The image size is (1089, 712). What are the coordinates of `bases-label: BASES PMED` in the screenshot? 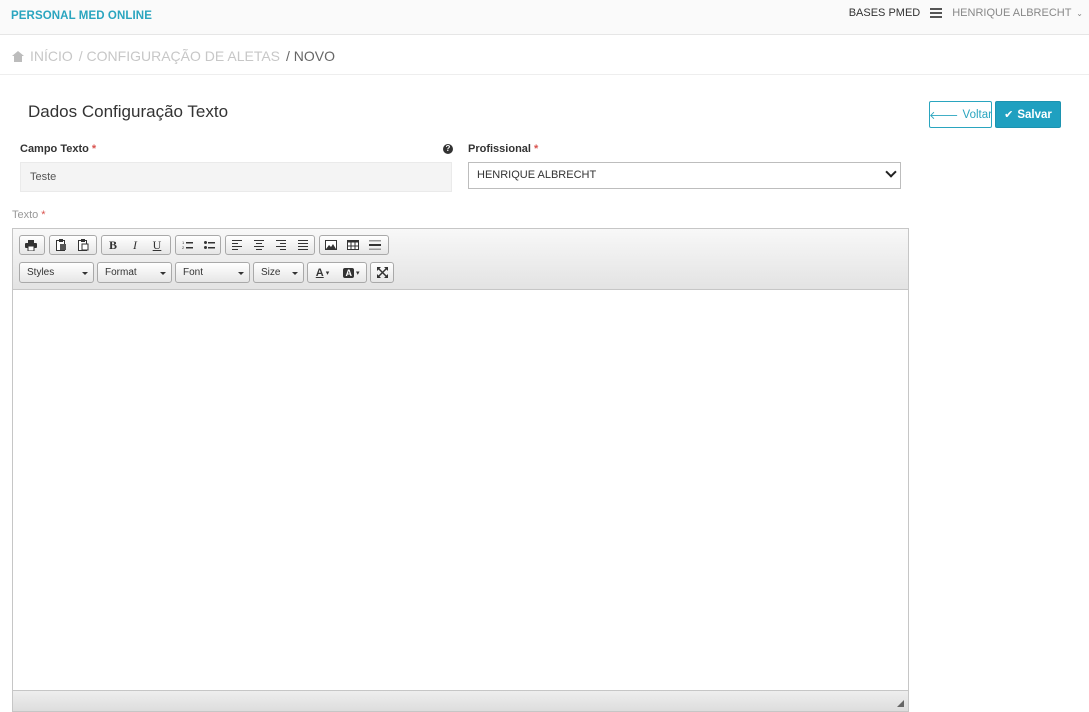 It's located at (885, 13).